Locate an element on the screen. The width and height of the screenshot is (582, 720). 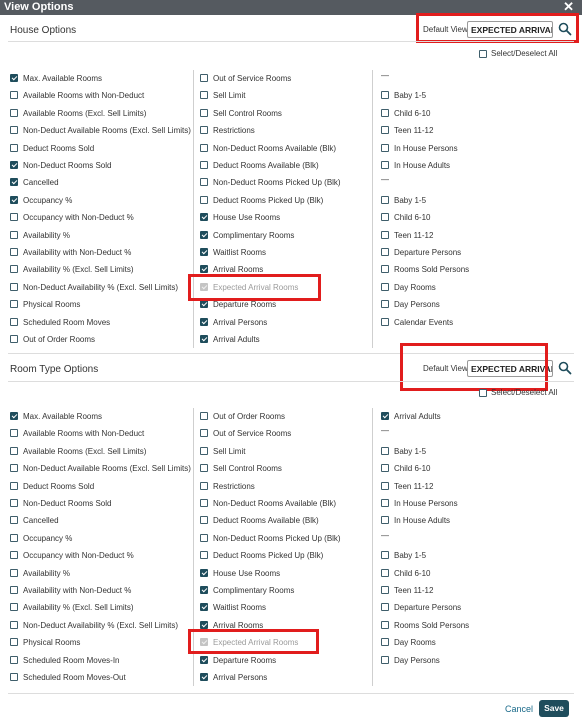
close-icon: ✕ is located at coordinates (568, 7).